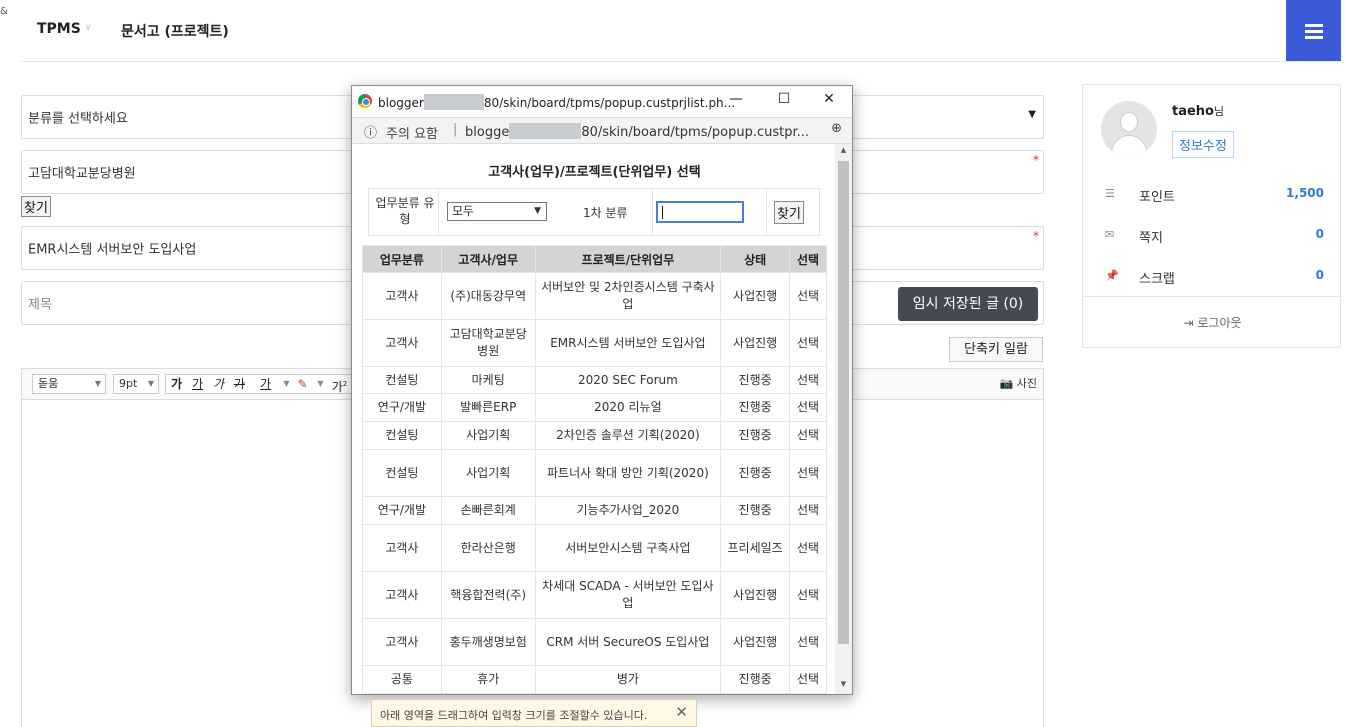  I want to click on logout-link: ⇥ 로그아웃, so click(1212, 322).